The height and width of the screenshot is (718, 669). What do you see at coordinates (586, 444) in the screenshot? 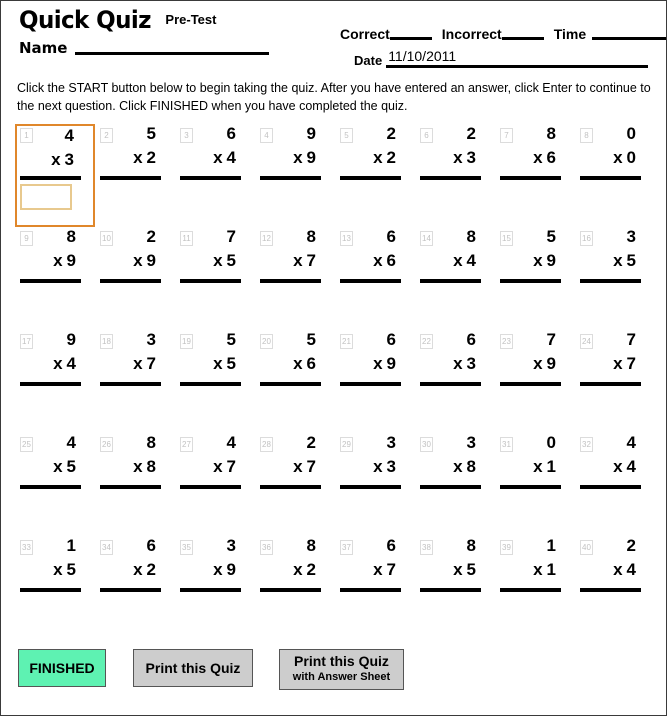
I see `problem-number-badge: 32` at bounding box center [586, 444].